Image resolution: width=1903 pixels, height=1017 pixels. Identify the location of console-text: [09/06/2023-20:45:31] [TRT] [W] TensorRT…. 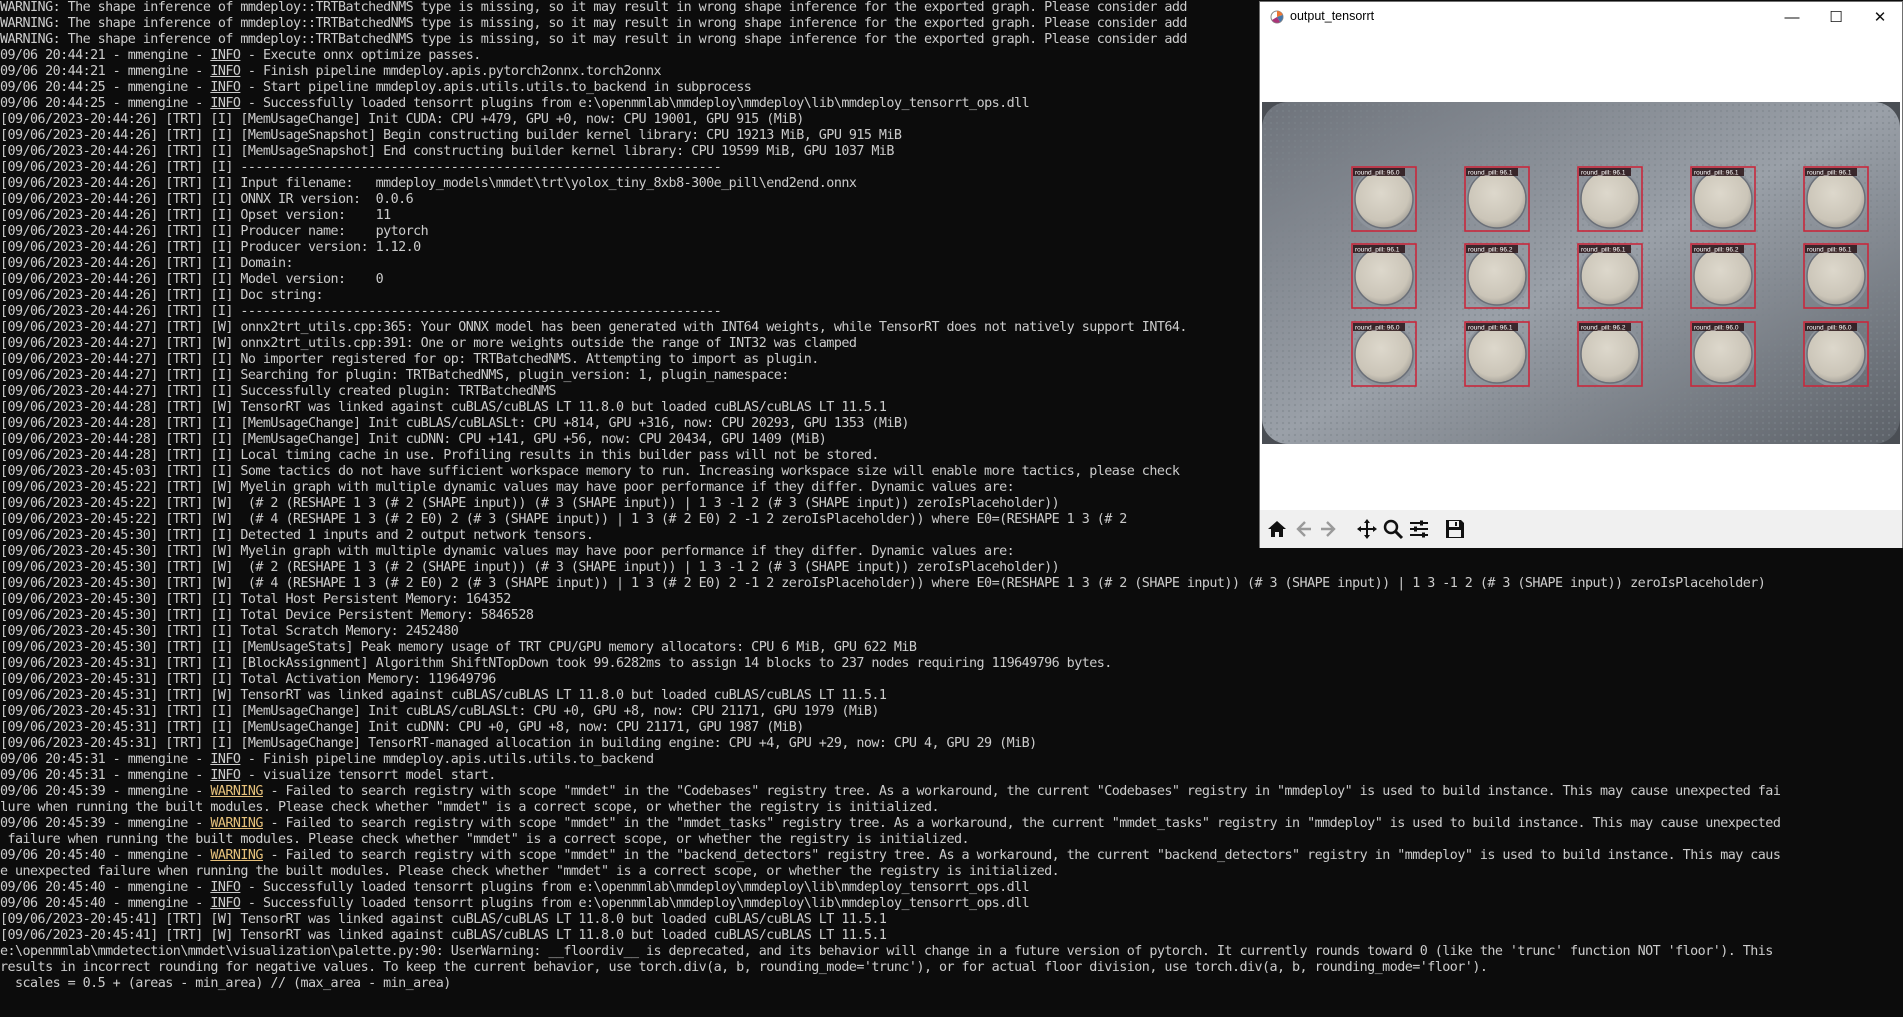
(443, 695).